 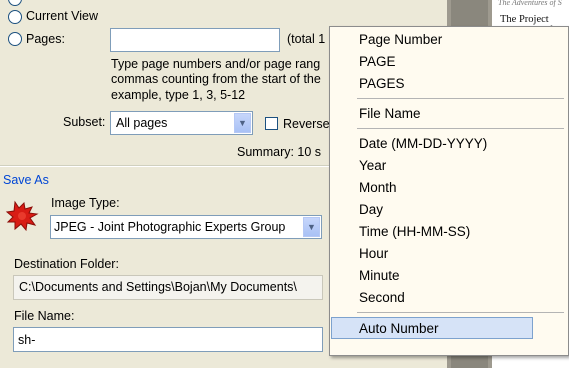 I want to click on pages-help-line-1: Type page numbers and/or page rang, so click(x=216, y=64).